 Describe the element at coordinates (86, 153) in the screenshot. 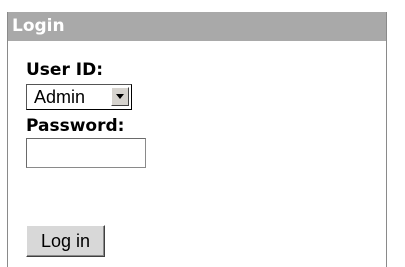

I see `password-input` at that location.